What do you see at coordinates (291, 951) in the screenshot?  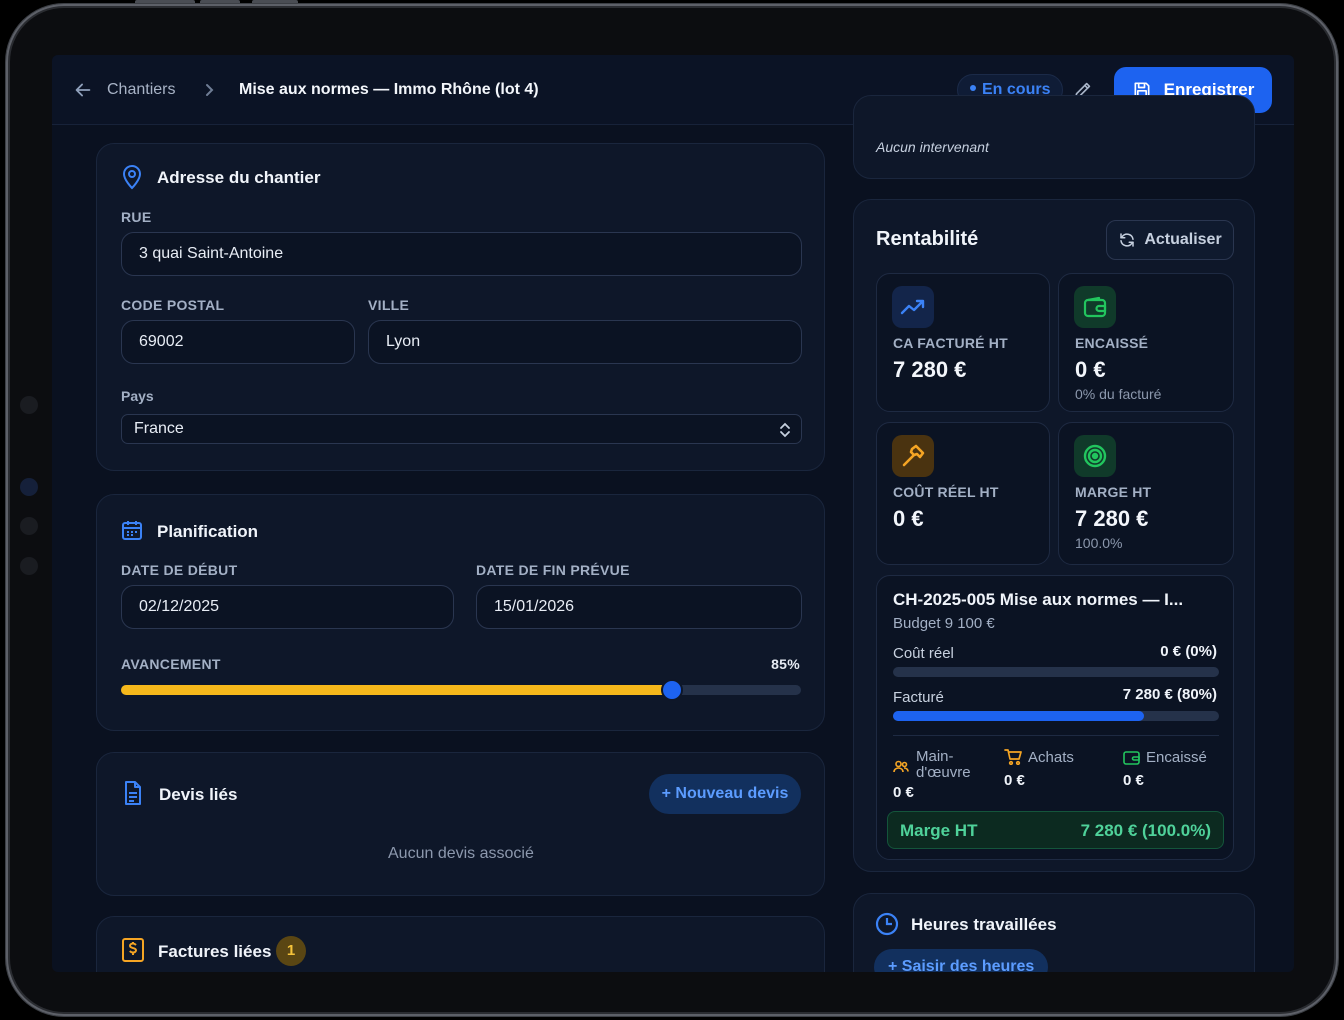 I see `factures-count-badge: 1` at bounding box center [291, 951].